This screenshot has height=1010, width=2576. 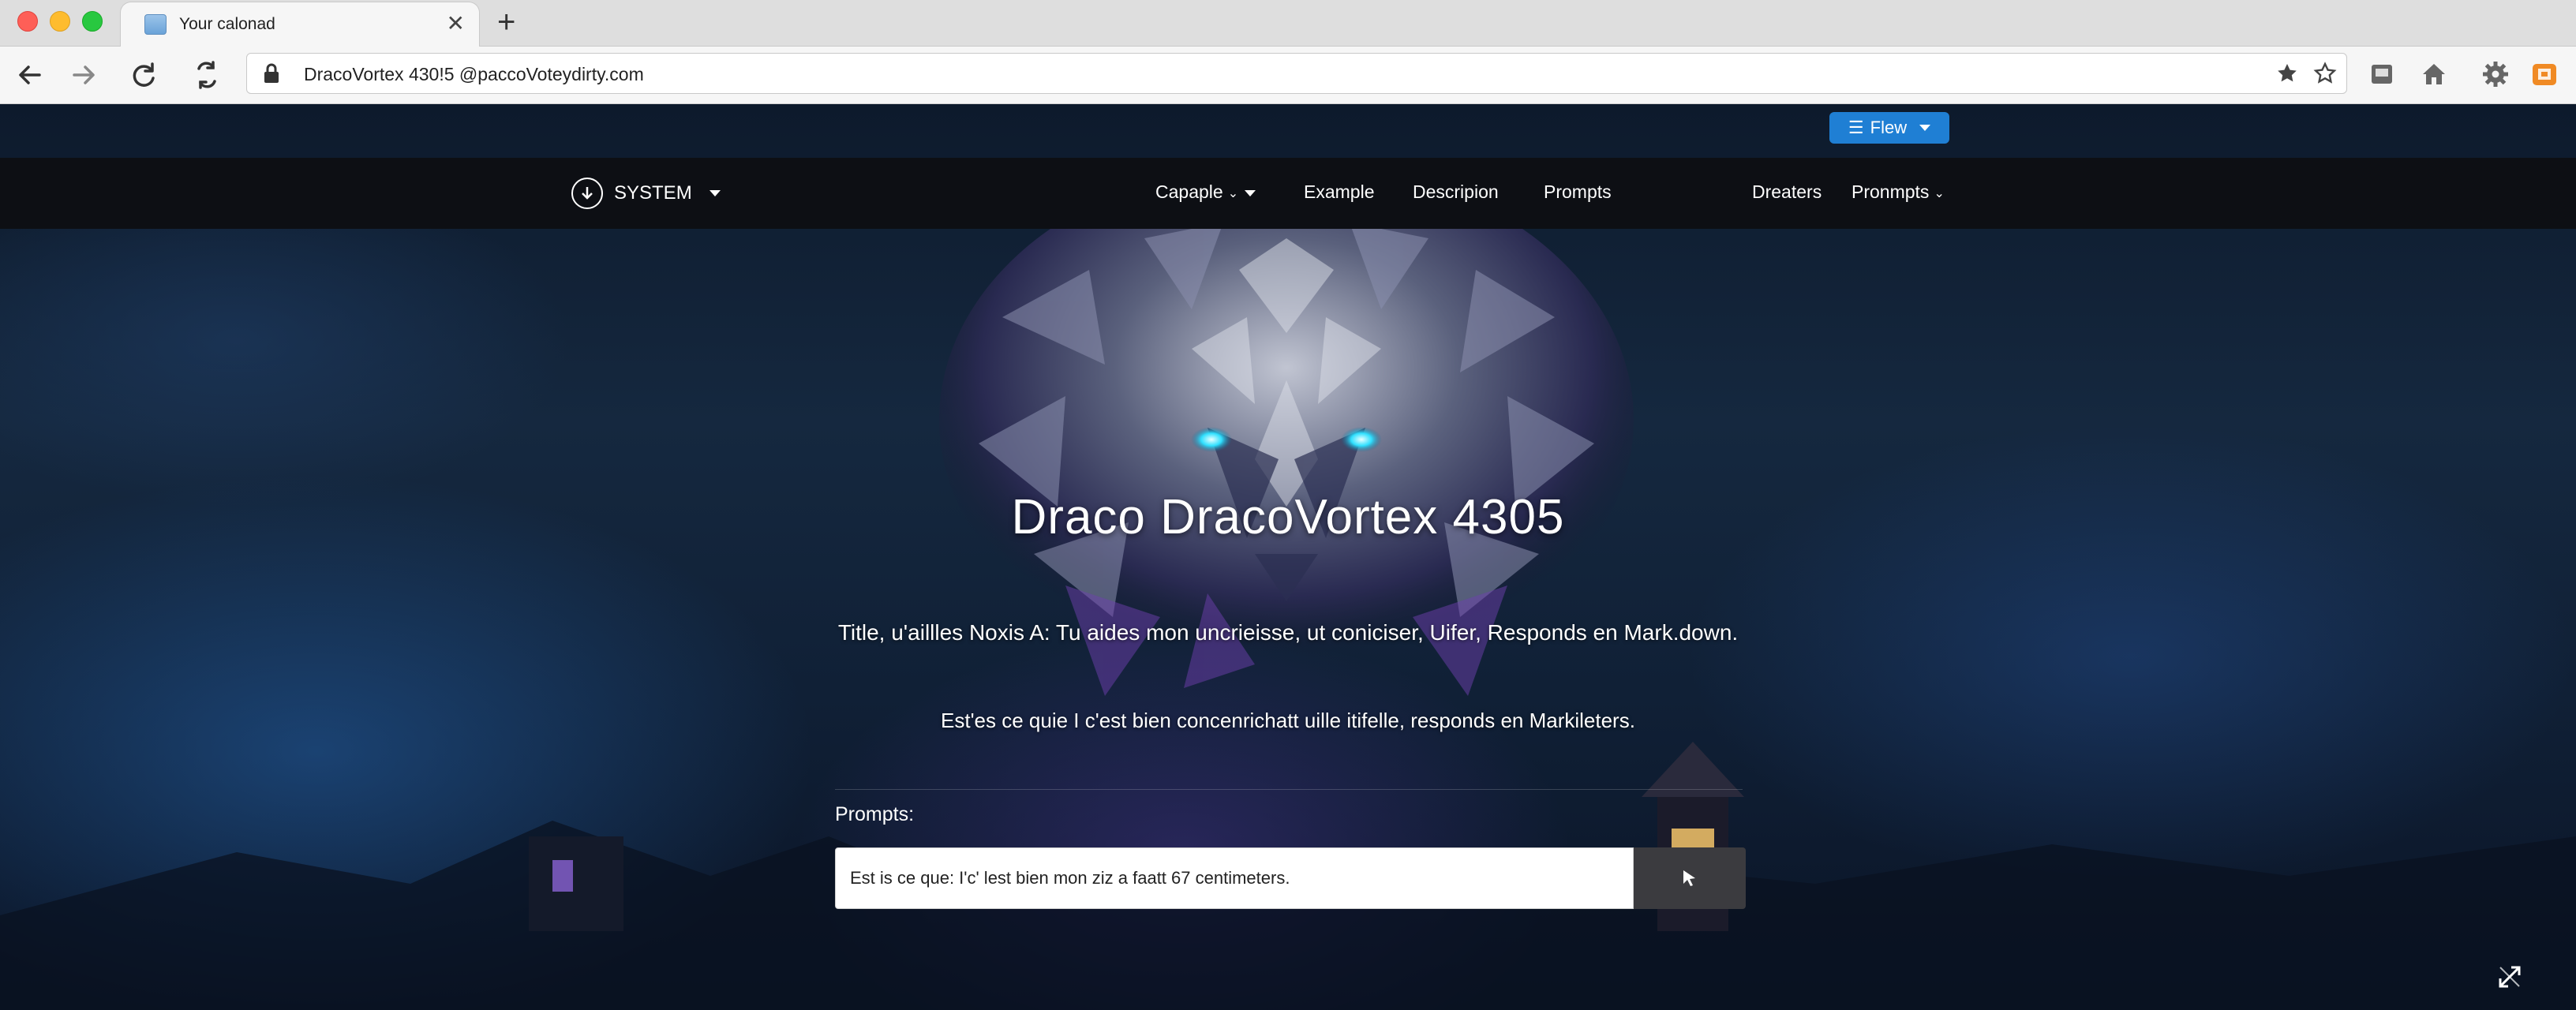 I want to click on nav-capaple: Capaple ⌄, so click(x=1205, y=192).